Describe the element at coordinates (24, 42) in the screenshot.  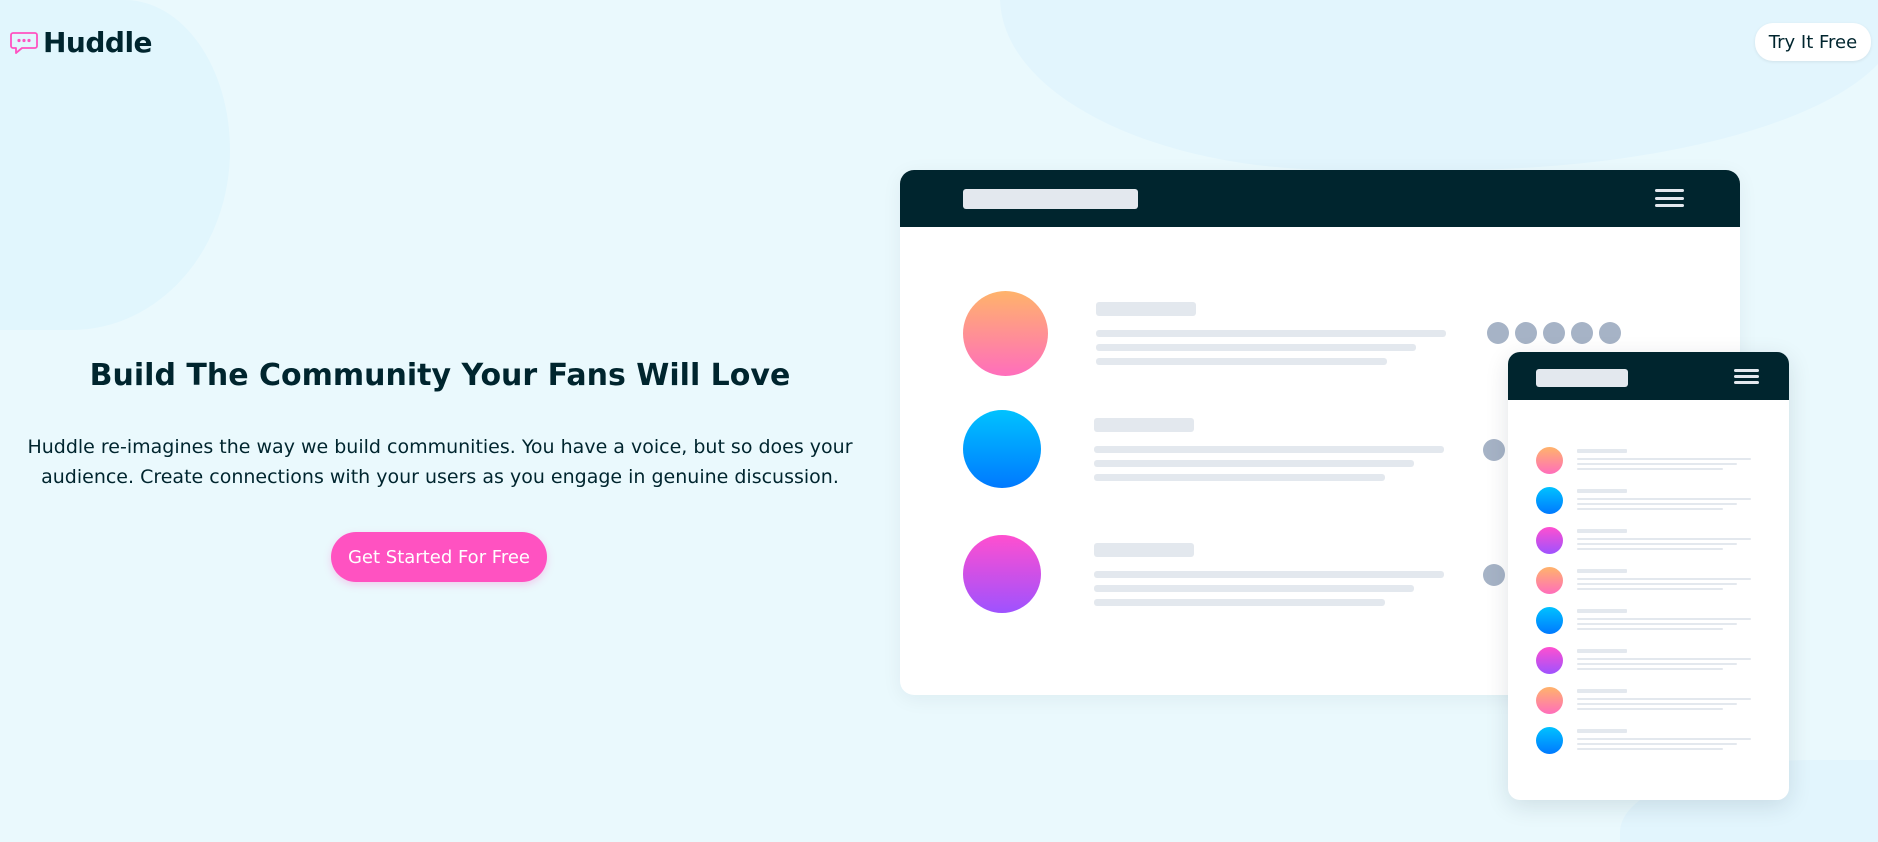
I see `chat-bubble-icon` at that location.